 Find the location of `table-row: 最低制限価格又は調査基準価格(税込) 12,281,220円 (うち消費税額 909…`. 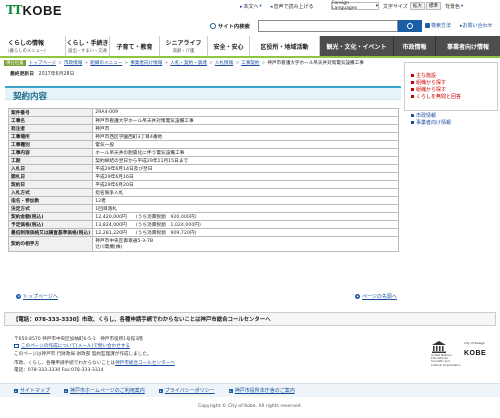

table-row: 最低制限価格又は調査基準価格(税込) 12,281,220円 (うち消費税額 909… is located at coordinates (203, 232).